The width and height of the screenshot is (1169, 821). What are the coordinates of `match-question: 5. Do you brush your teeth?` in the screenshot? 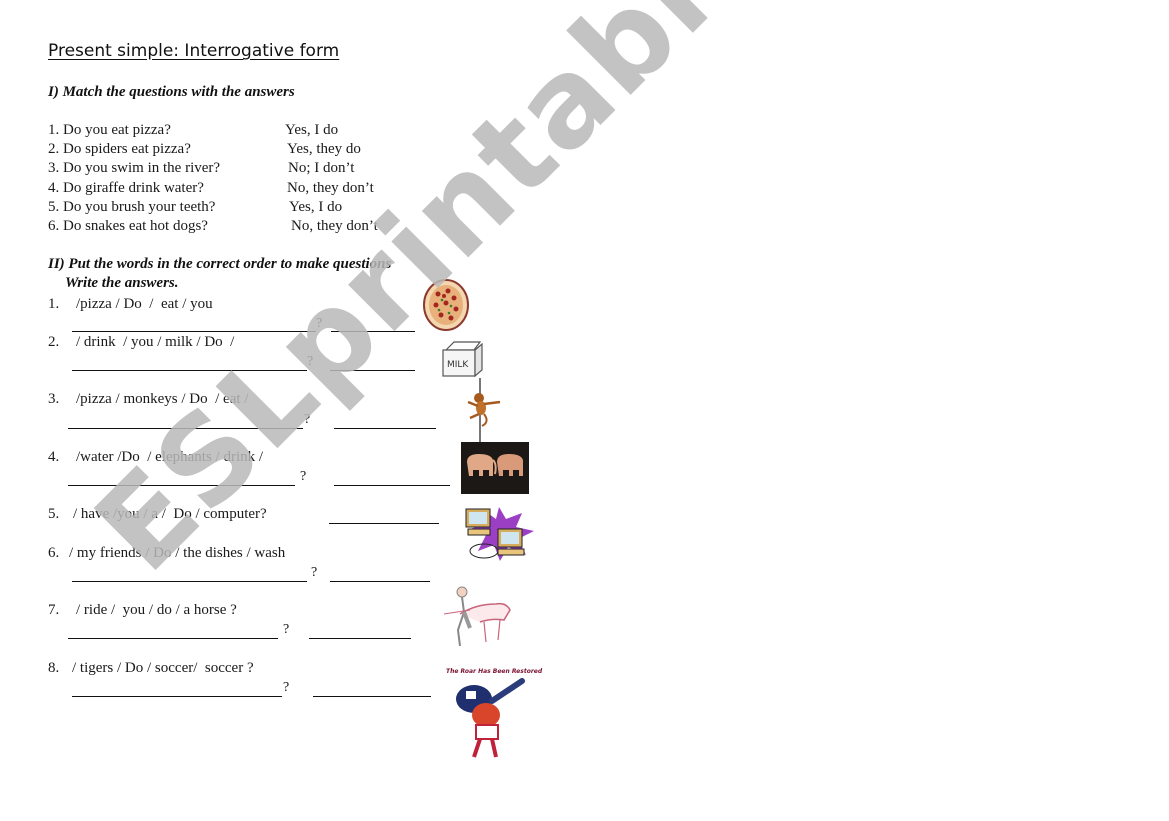 It's located at (132, 207).